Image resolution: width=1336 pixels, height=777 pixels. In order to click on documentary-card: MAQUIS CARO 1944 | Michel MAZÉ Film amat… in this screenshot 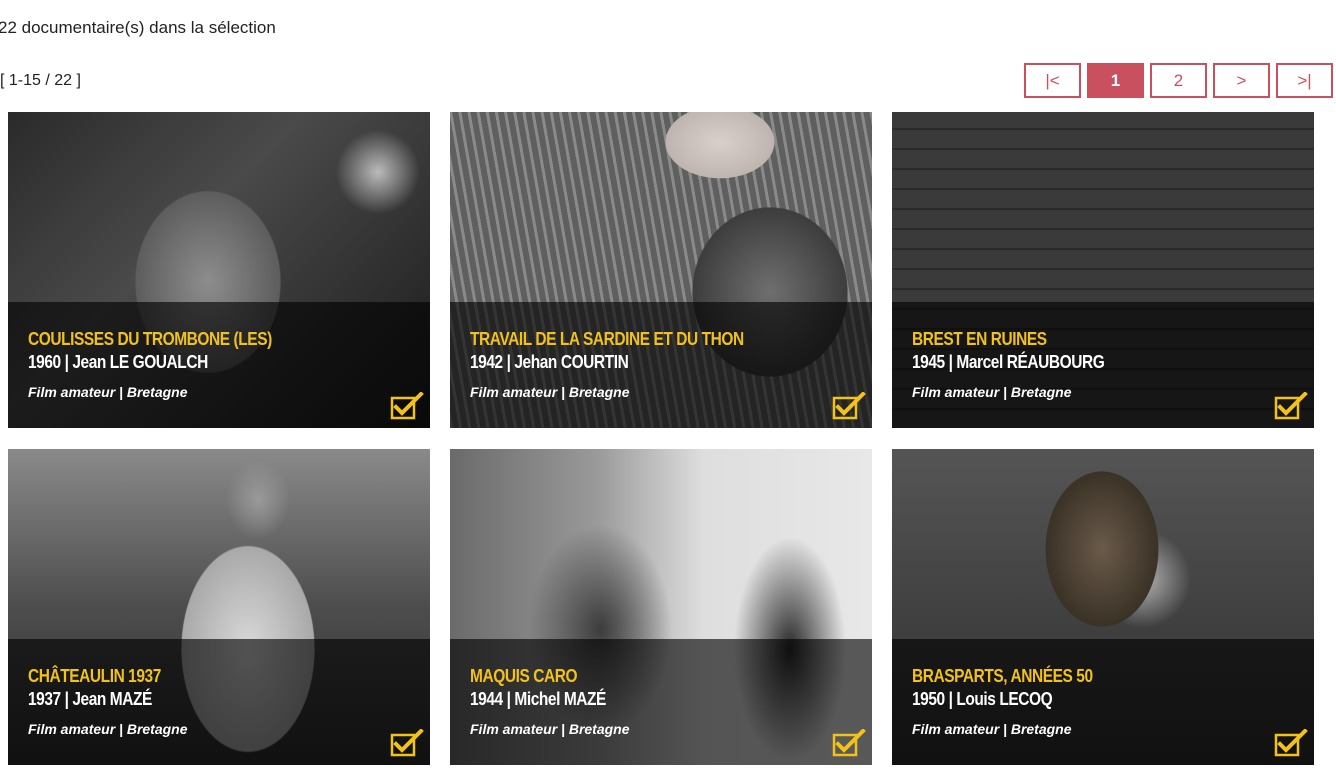, I will do `click(661, 607)`.